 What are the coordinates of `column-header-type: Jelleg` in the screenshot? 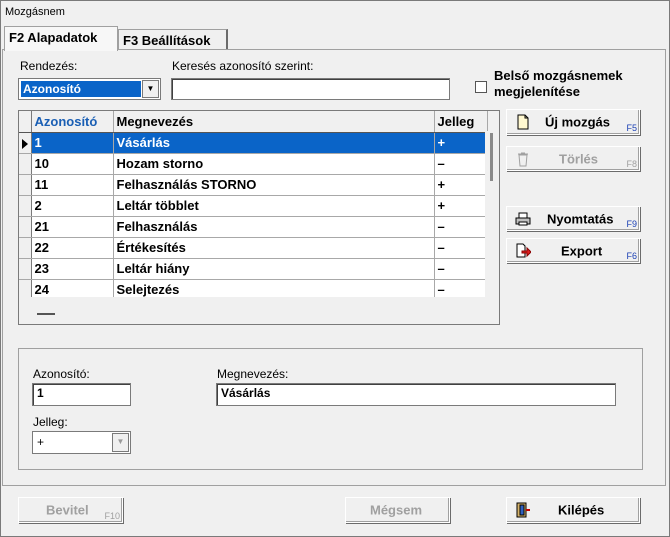 It's located at (461, 122).